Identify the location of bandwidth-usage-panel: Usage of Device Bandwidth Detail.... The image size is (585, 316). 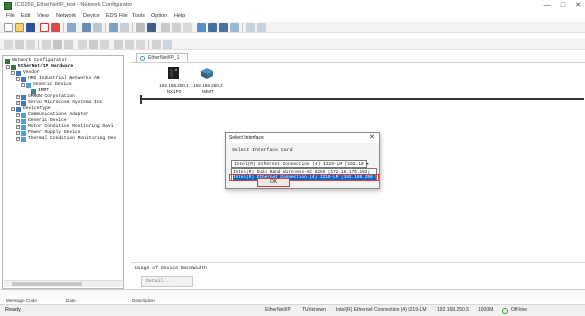
(358, 275).